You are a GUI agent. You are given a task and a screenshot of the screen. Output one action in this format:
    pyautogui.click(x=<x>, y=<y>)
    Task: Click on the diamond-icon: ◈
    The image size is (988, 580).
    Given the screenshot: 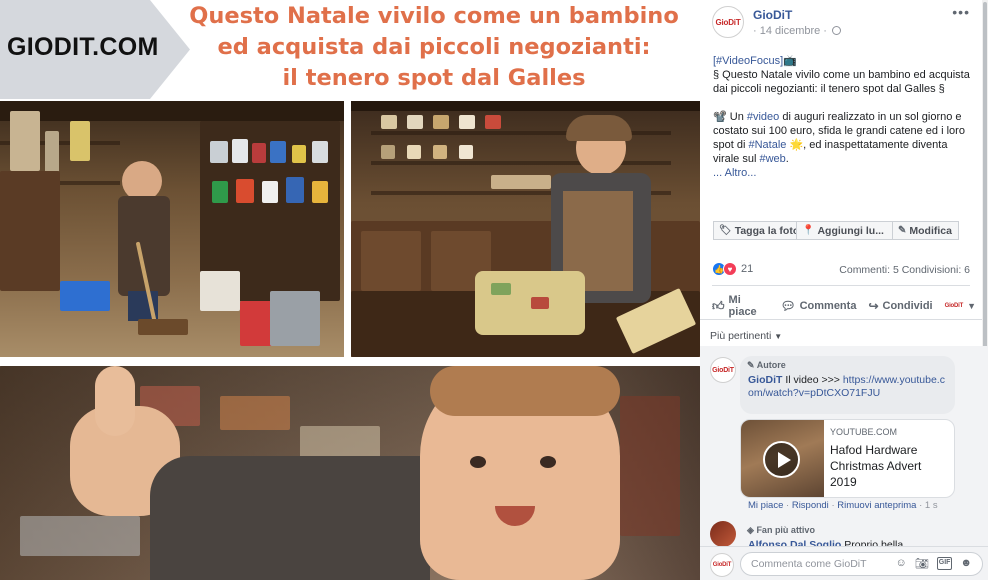 What is the action you would take?
    pyautogui.click(x=750, y=530)
    